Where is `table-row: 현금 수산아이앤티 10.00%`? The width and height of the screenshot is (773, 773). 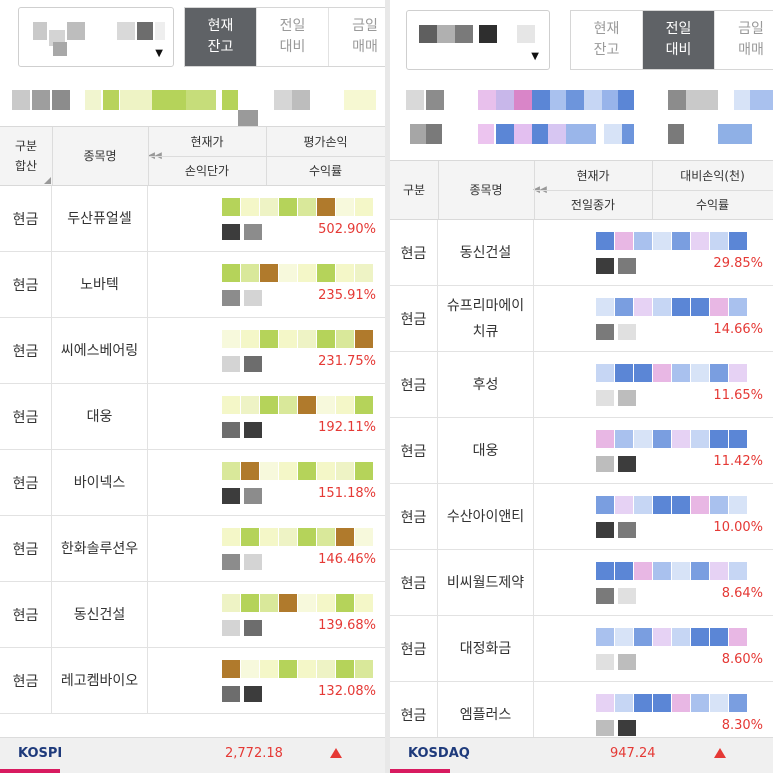
table-row: 현금 수산아이앤티 10.00% is located at coordinates (581, 517).